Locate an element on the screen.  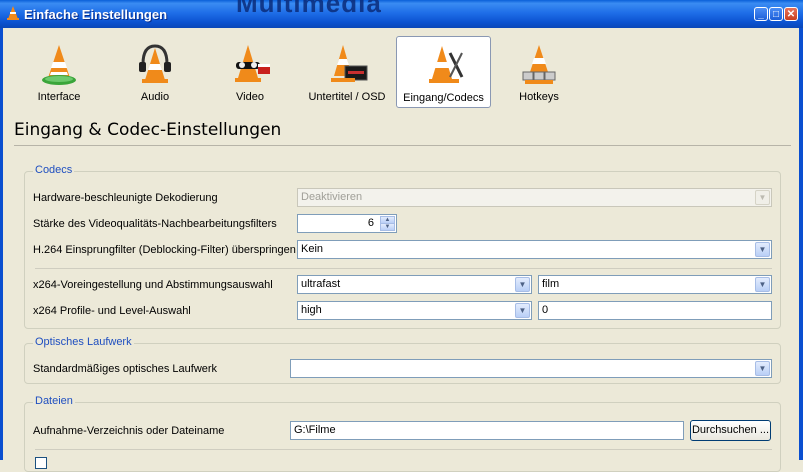
x264-profile-label: x264 Profile- und Level-Auswahl is located at coordinates (112, 311).